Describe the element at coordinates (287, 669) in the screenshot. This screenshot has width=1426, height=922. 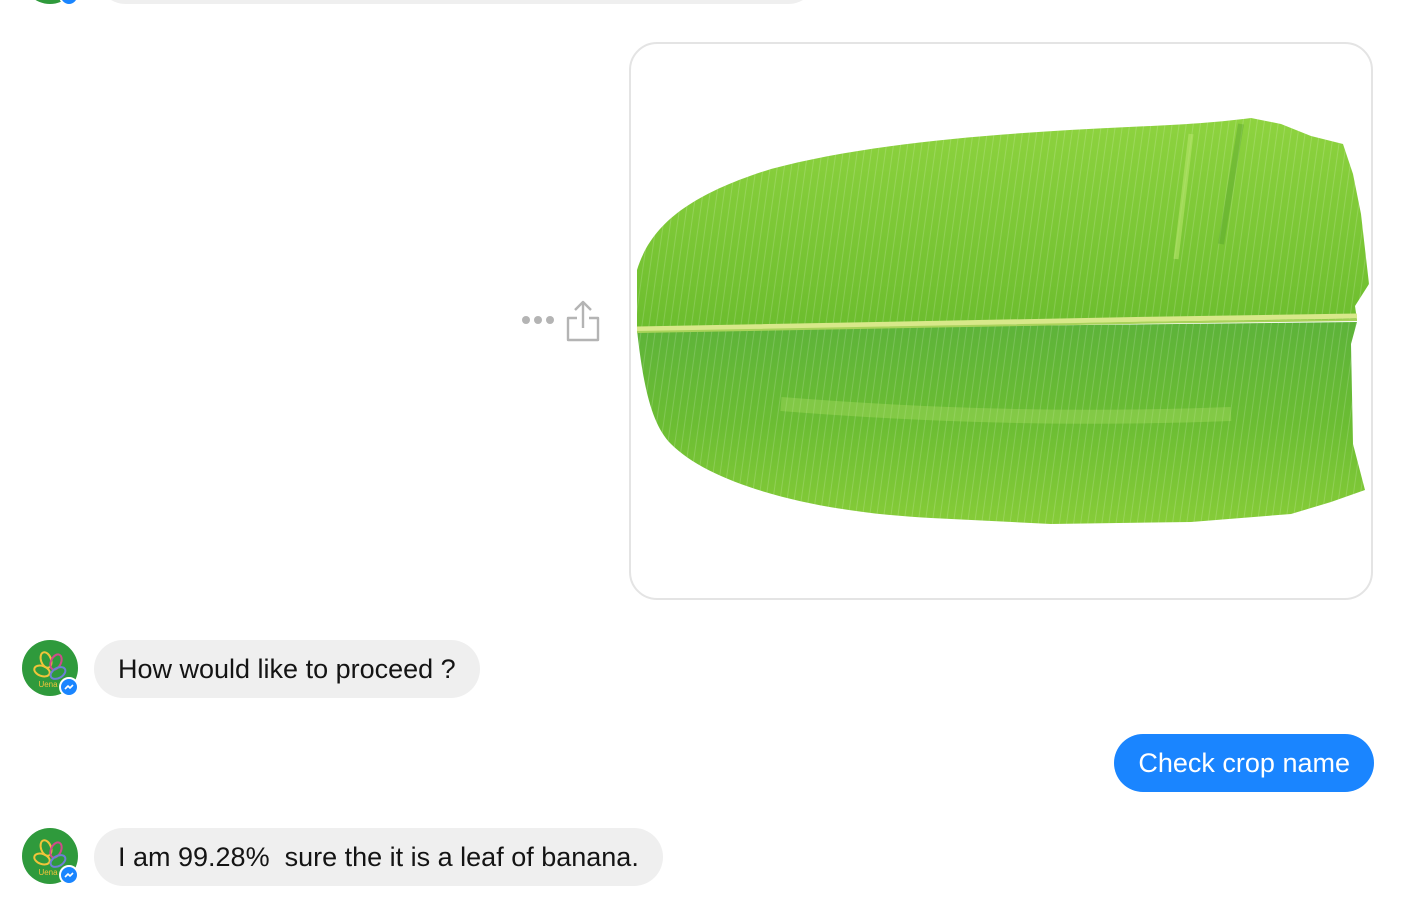
I see `bot-message-bubble: How would like to proceed ?` at that location.